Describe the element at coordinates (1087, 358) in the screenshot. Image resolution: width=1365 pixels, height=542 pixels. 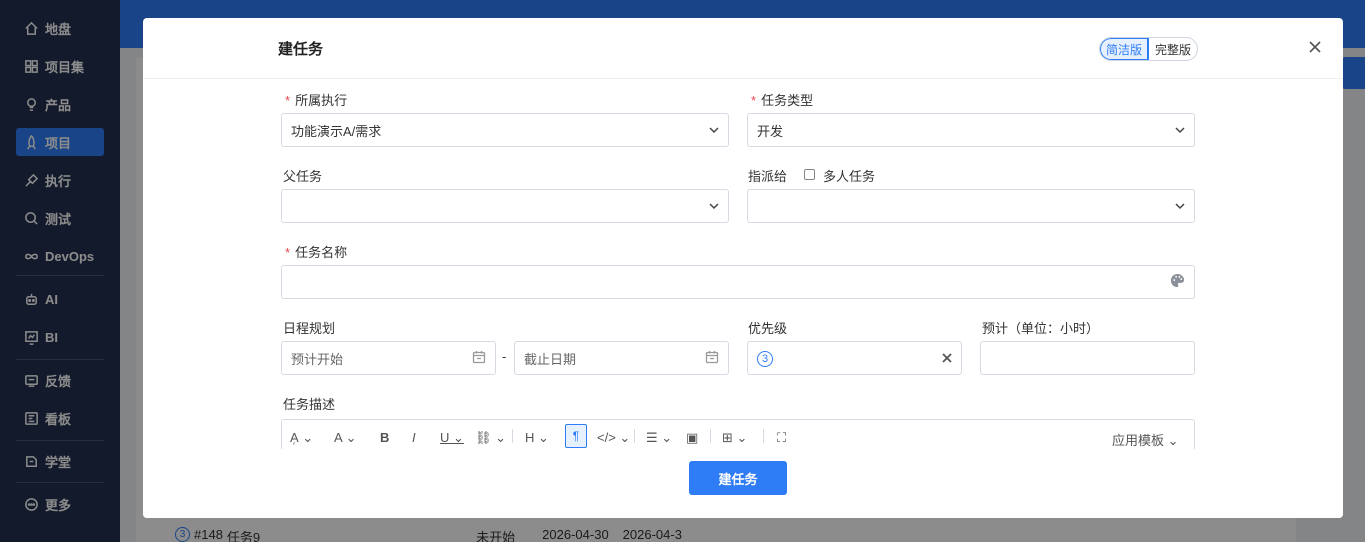
I see `estimate-input` at that location.